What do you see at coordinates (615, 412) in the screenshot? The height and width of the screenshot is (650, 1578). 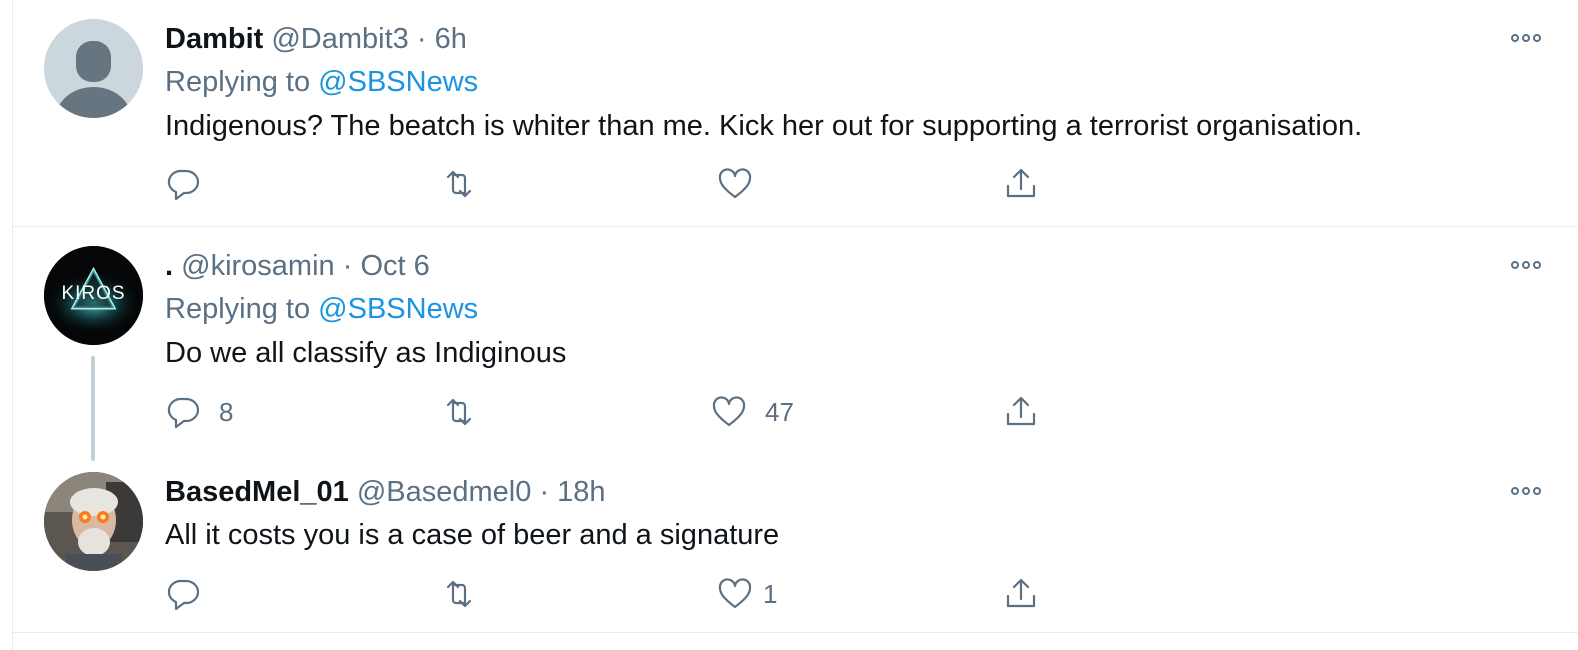 I see `tweet-actions: 8 47` at bounding box center [615, 412].